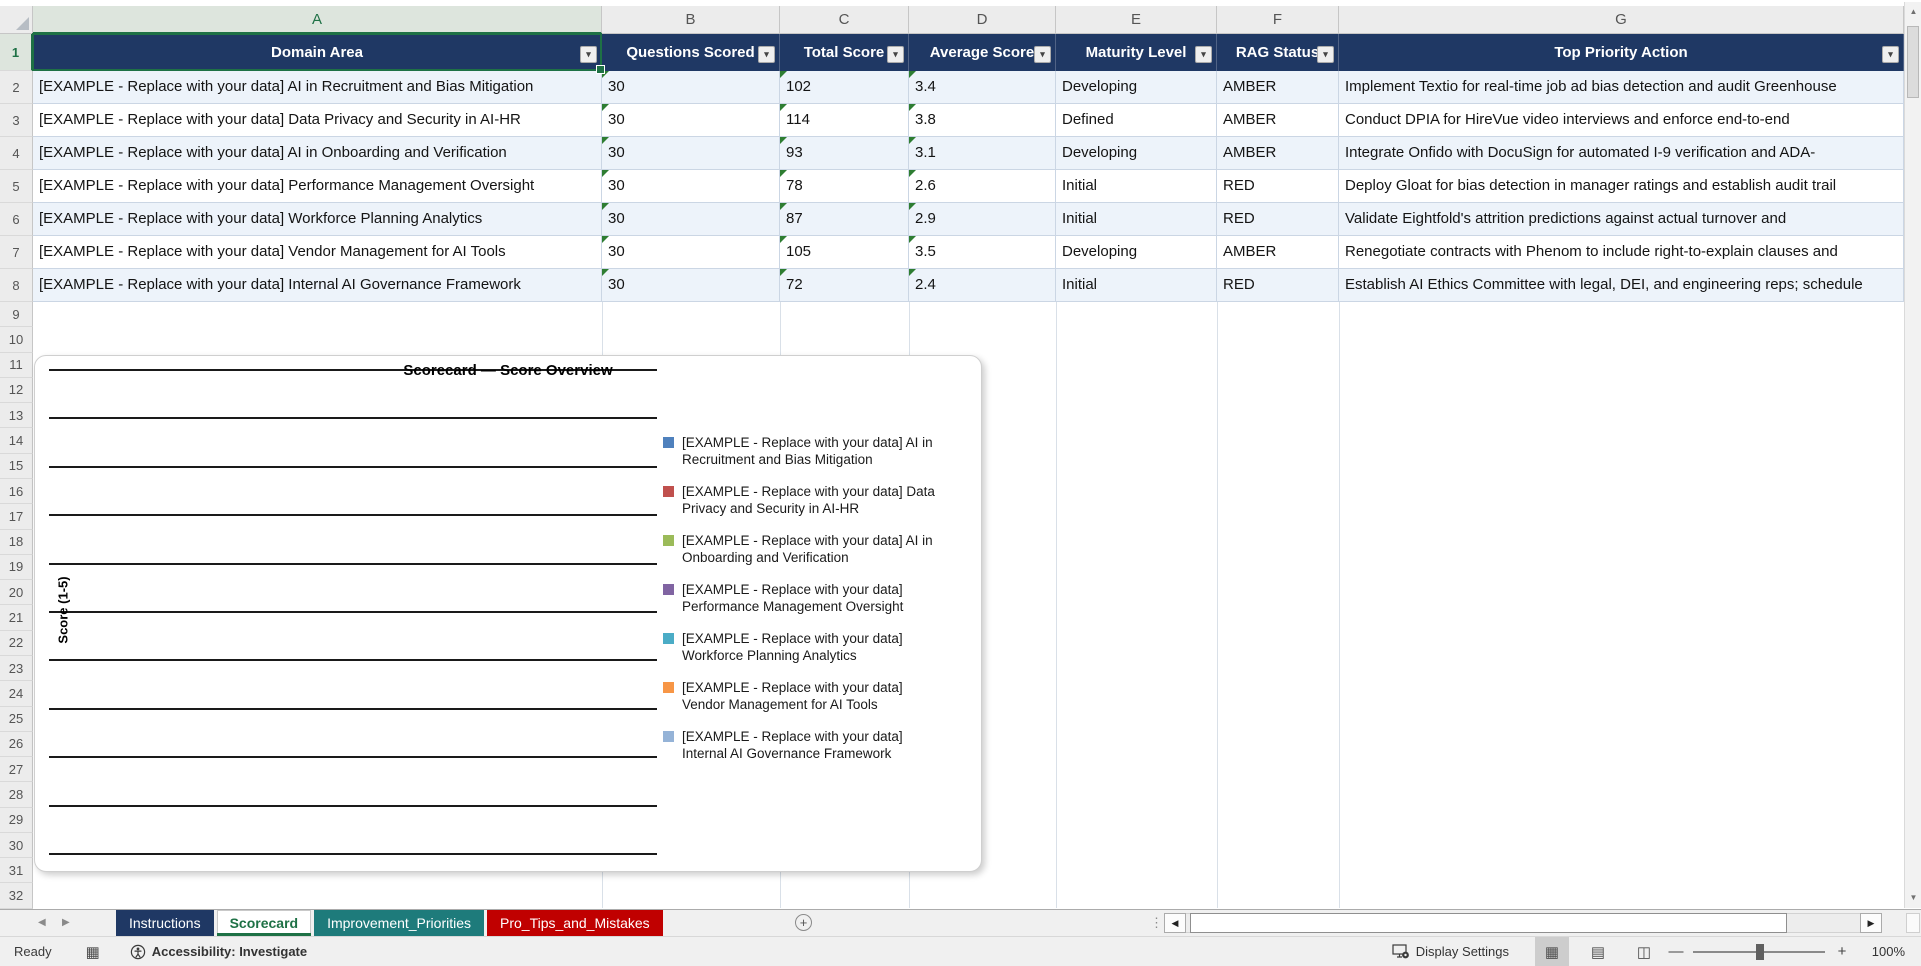 This screenshot has width=1921, height=966. I want to click on vertical-scrollbar-thumb, so click(1913, 62).